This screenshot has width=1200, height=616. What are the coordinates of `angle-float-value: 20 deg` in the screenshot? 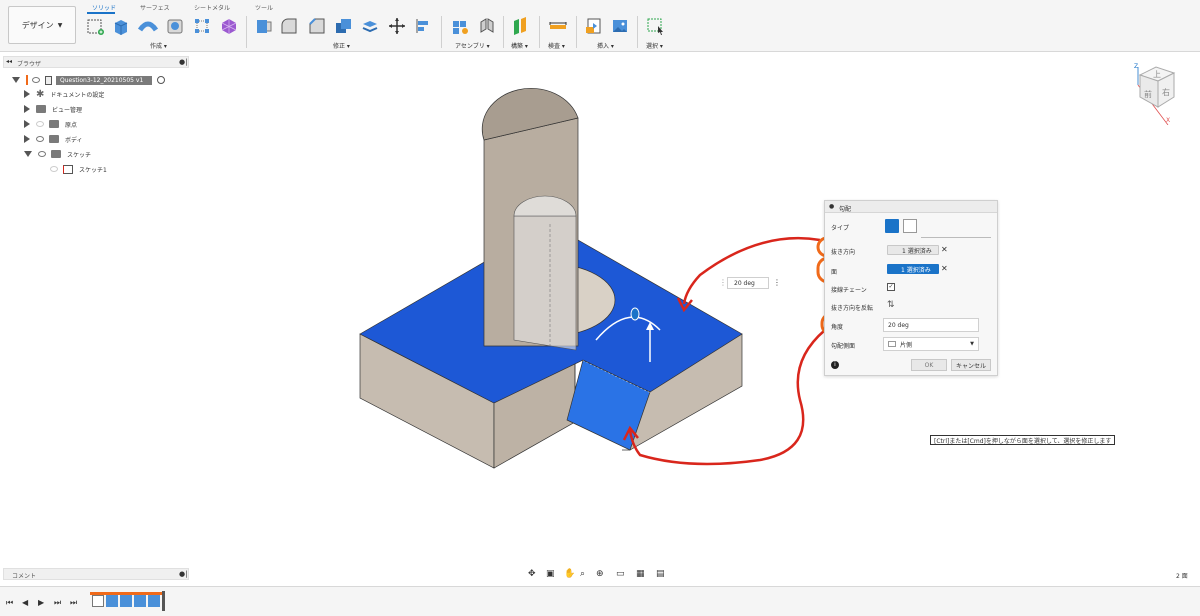 It's located at (744, 283).